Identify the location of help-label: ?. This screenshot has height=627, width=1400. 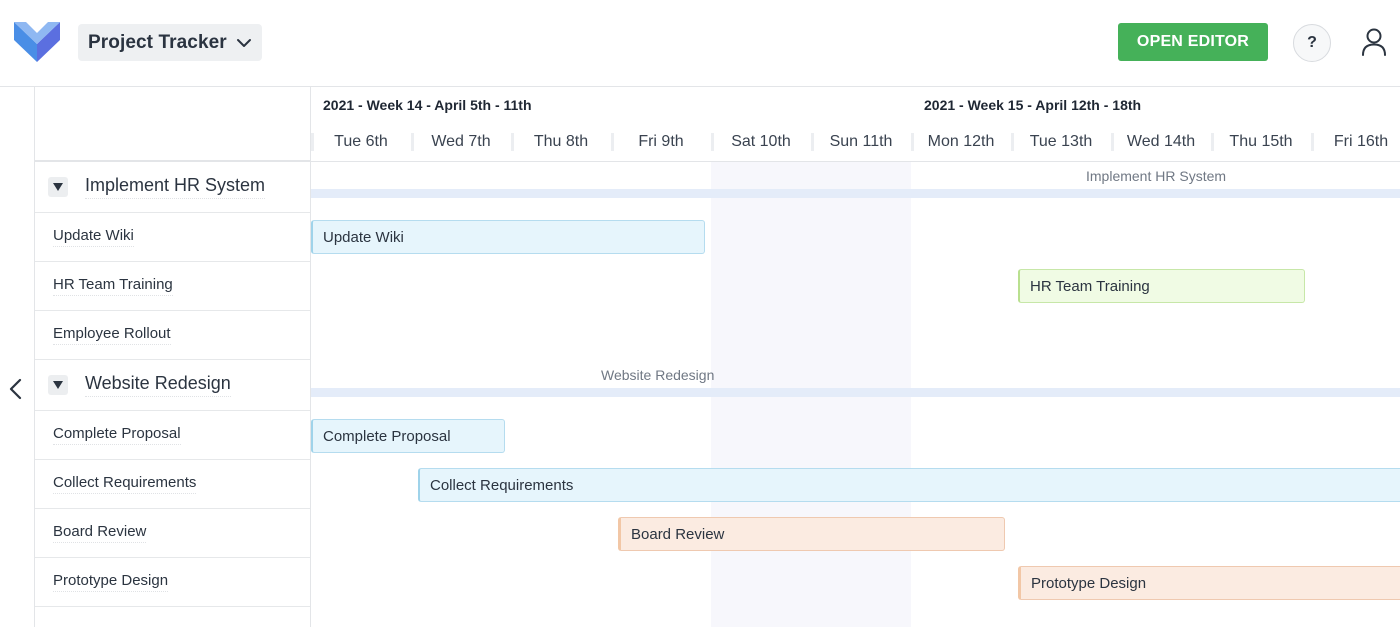
(1312, 42).